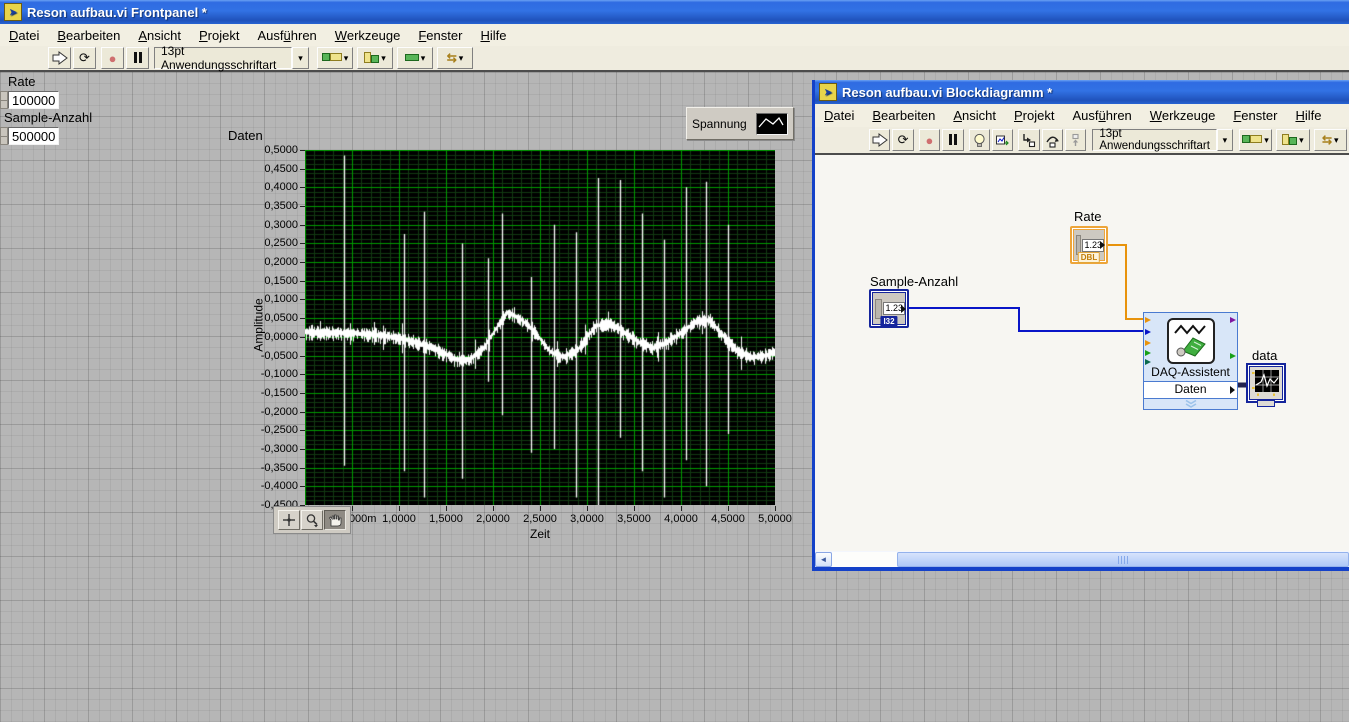 The image size is (1349, 722). I want to click on waveform-graph-icon, so click(1266, 383).